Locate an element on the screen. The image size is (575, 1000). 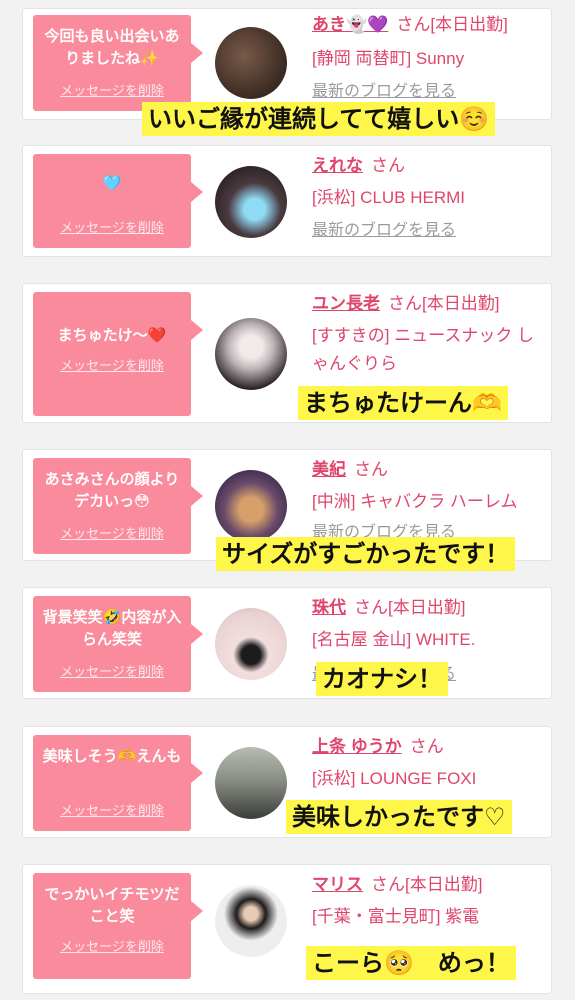
girl-name-link: 美紀 is located at coordinates (329, 469).